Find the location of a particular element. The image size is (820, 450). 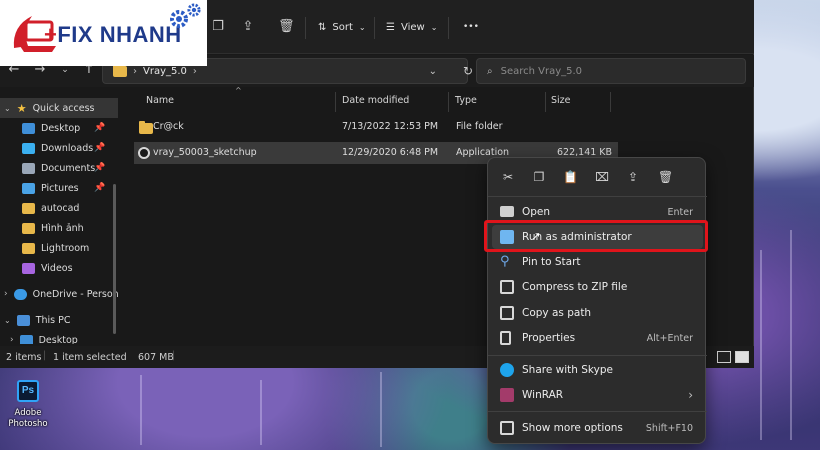

search-input: ⌕ Search Vray_5.0 is located at coordinates (611, 71).